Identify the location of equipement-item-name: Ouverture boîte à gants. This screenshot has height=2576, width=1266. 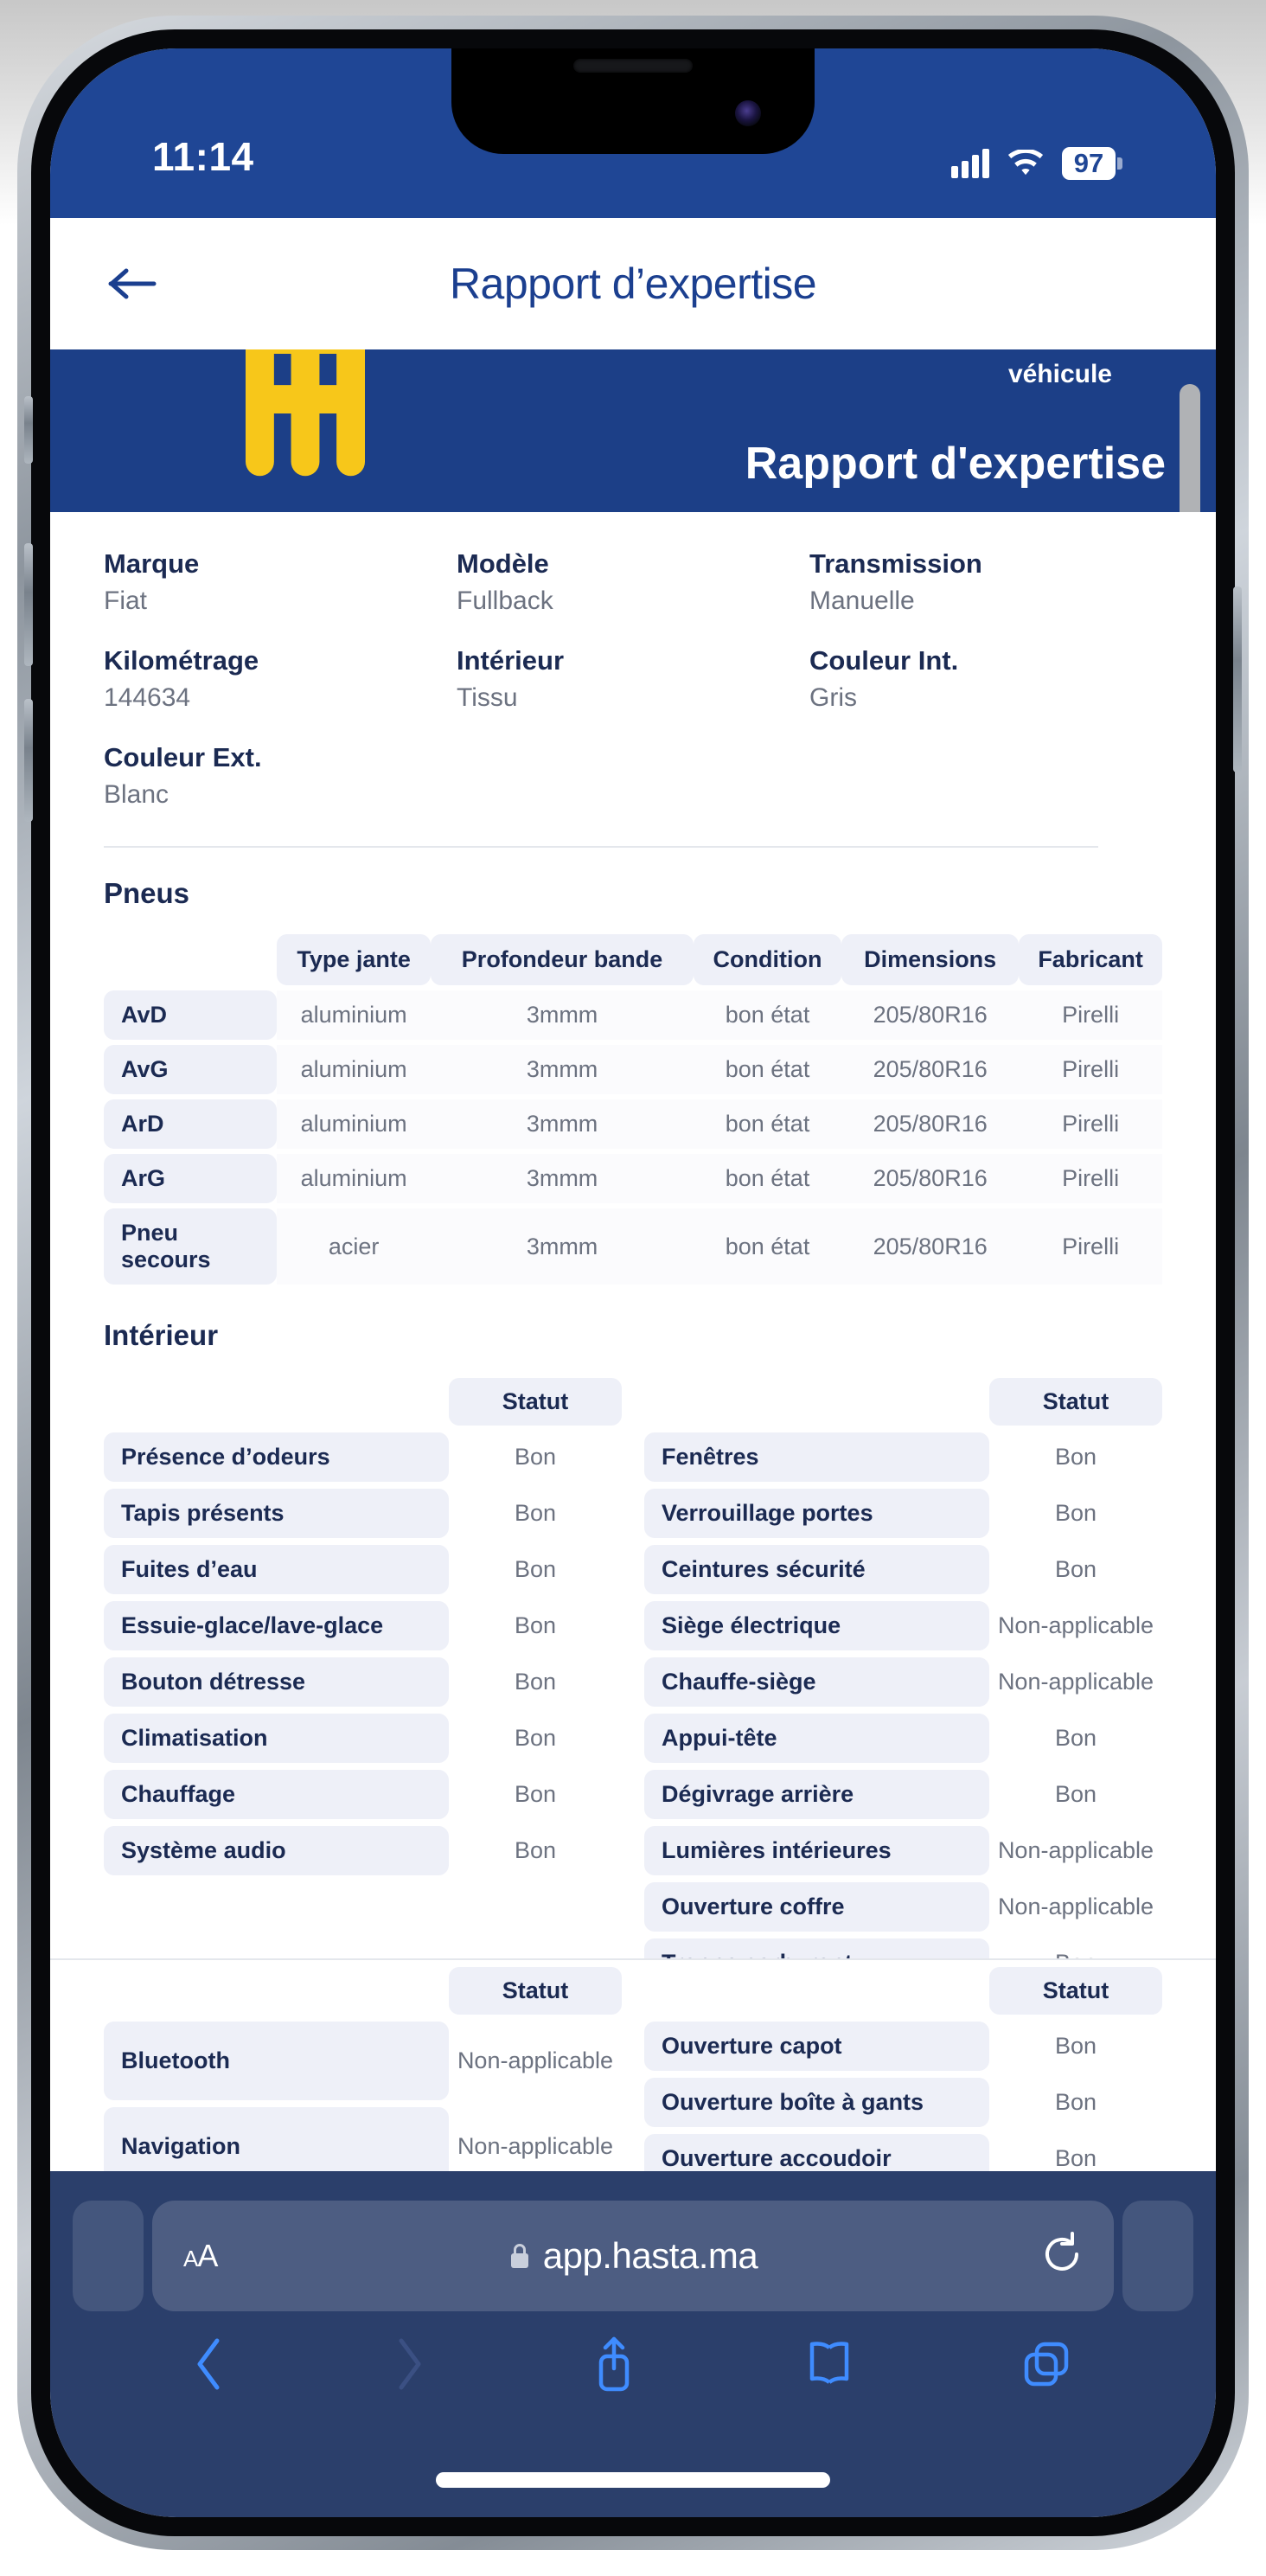
(816, 2102).